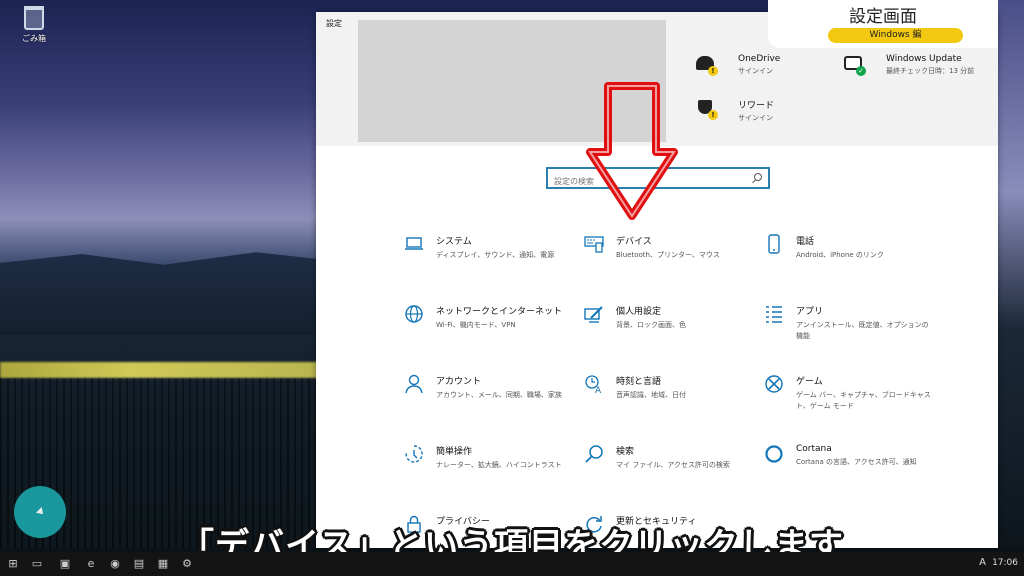  I want to click on category-system: システム ディスプレイ、サウンド、通知、電源, so click(489, 247).